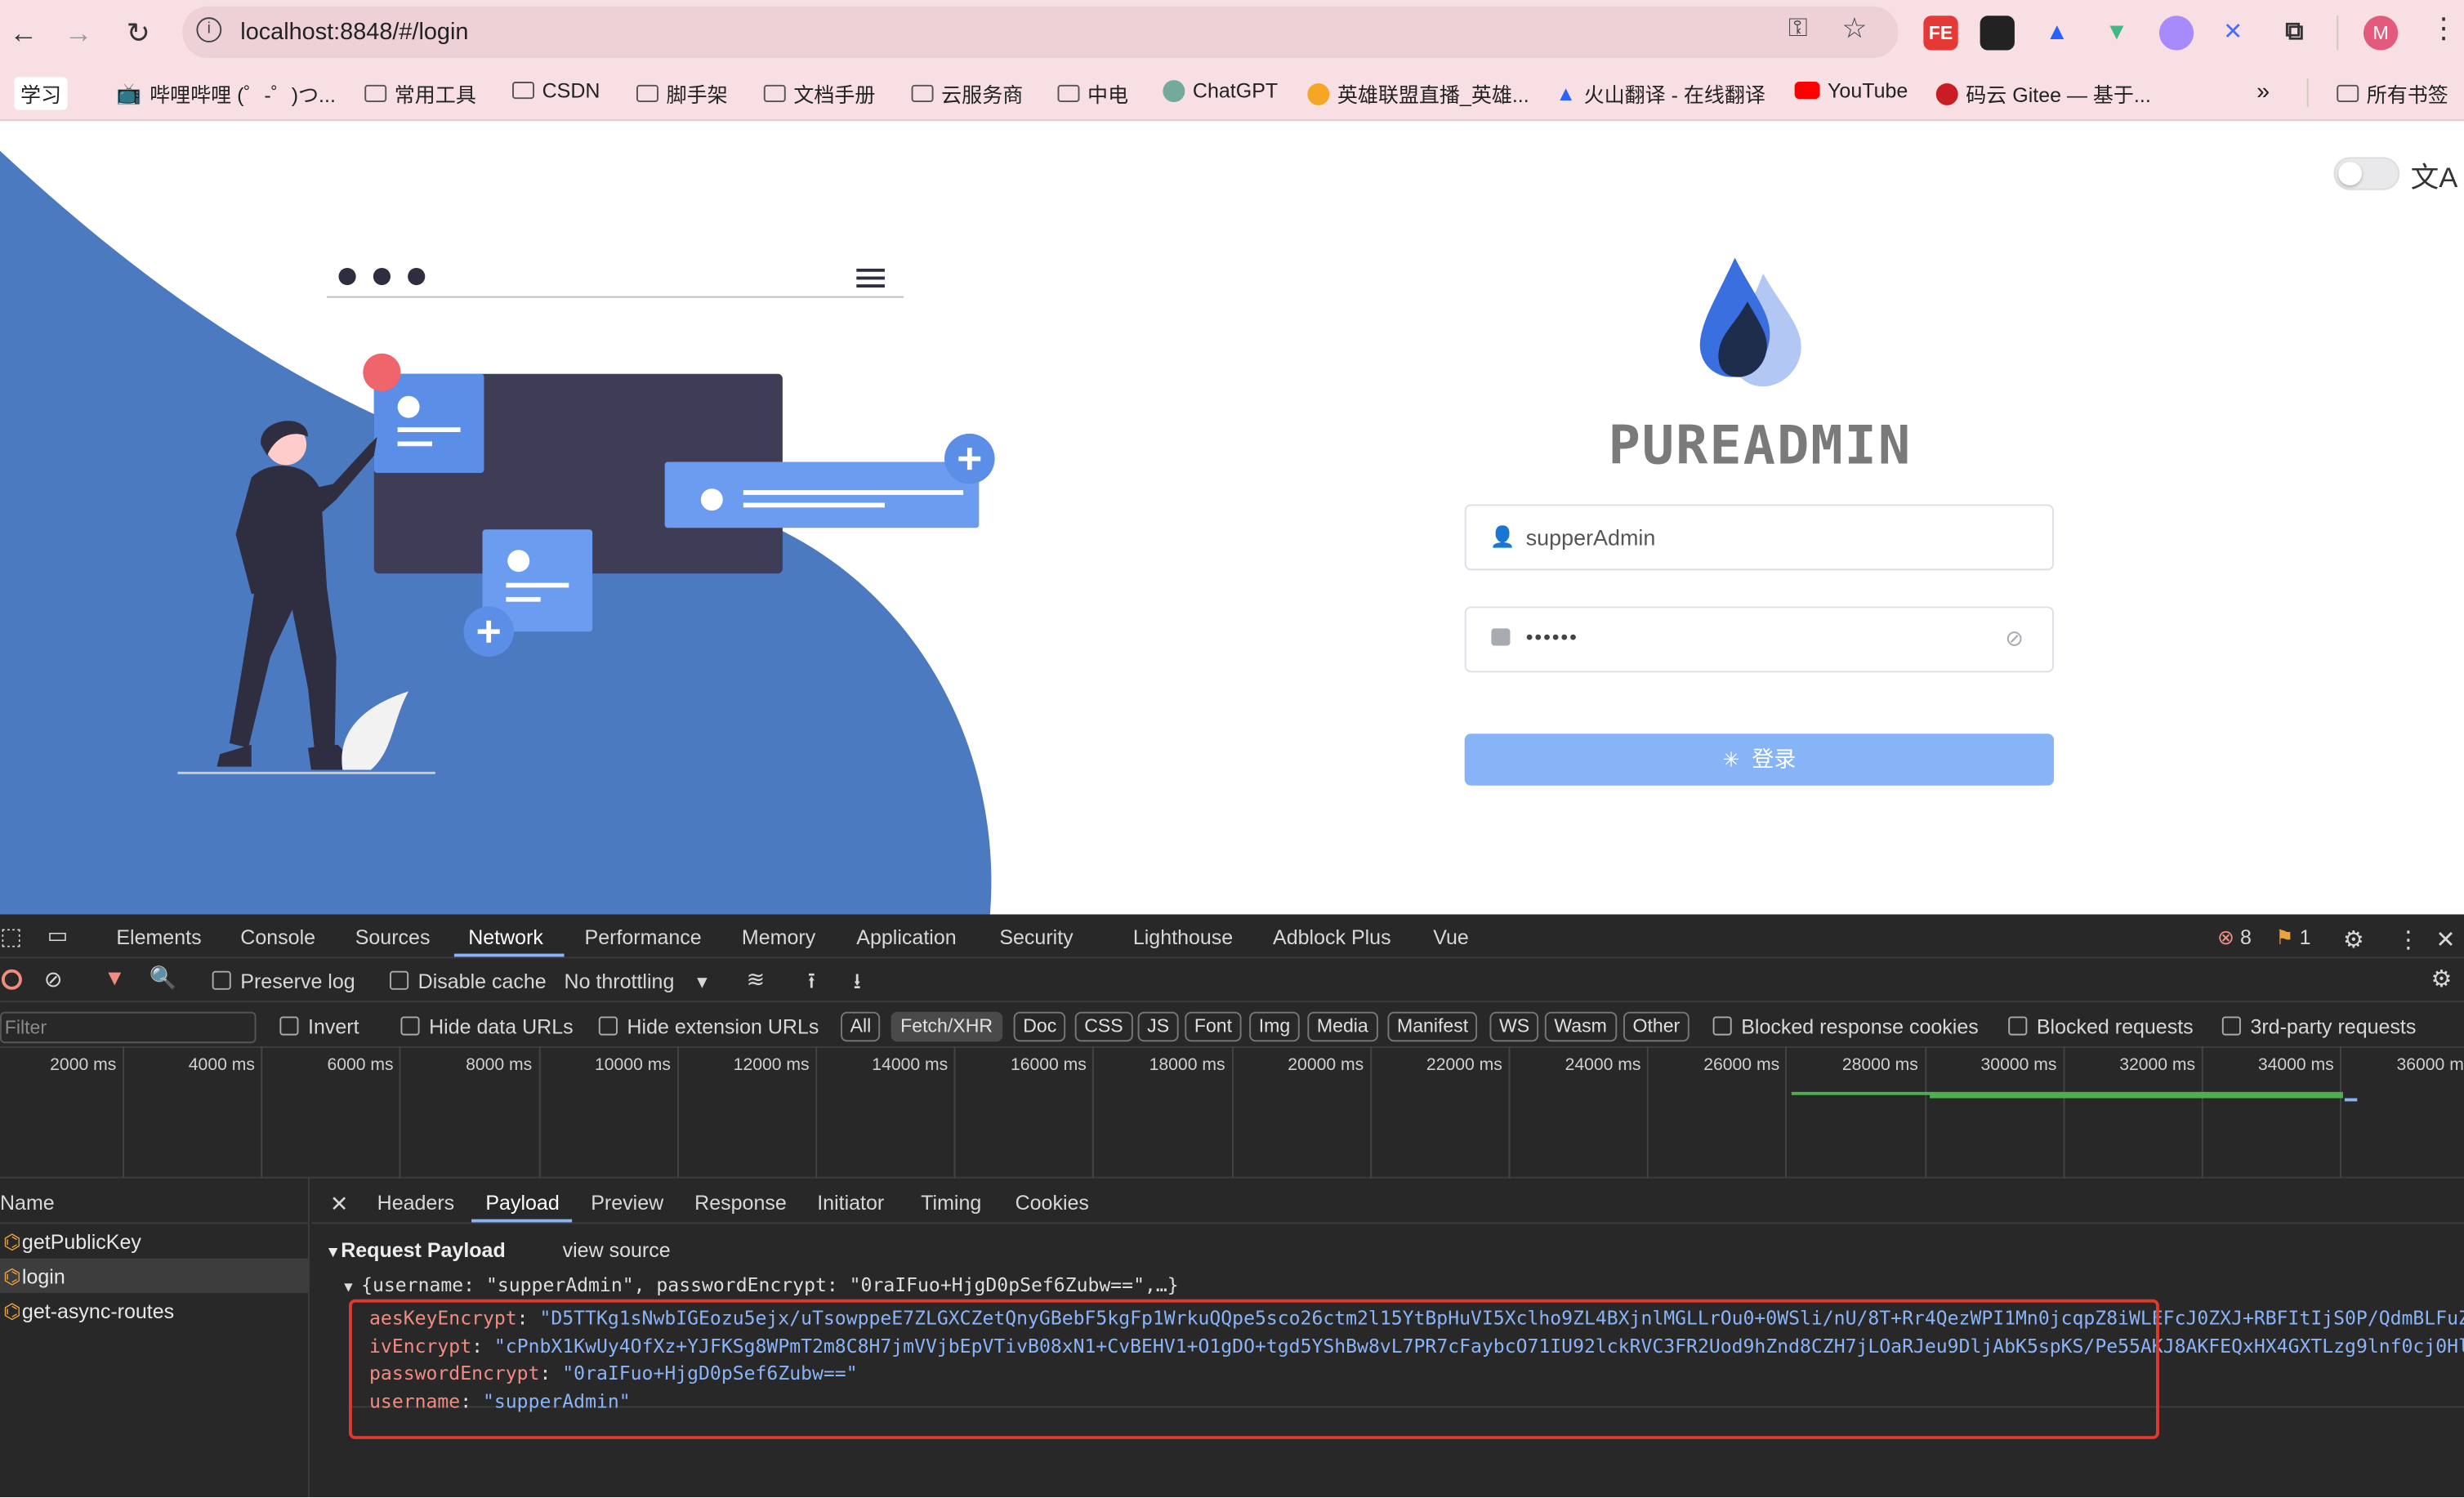 The height and width of the screenshot is (1498, 2464). What do you see at coordinates (393, 937) in the screenshot?
I see `tab-sources: Sources` at bounding box center [393, 937].